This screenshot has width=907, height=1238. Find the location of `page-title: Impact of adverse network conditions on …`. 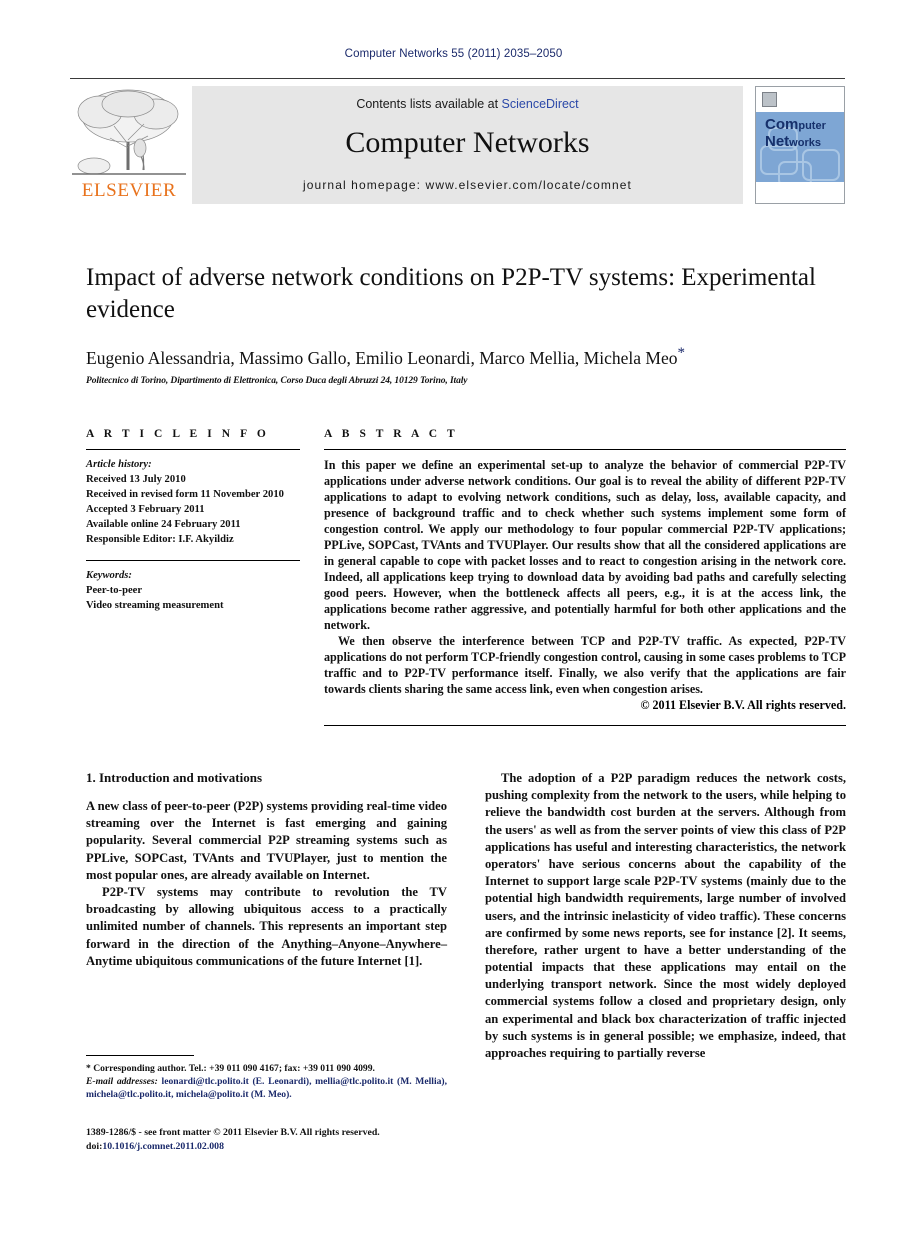

page-title: Impact of adverse network conditions on … is located at coordinates (451, 293).